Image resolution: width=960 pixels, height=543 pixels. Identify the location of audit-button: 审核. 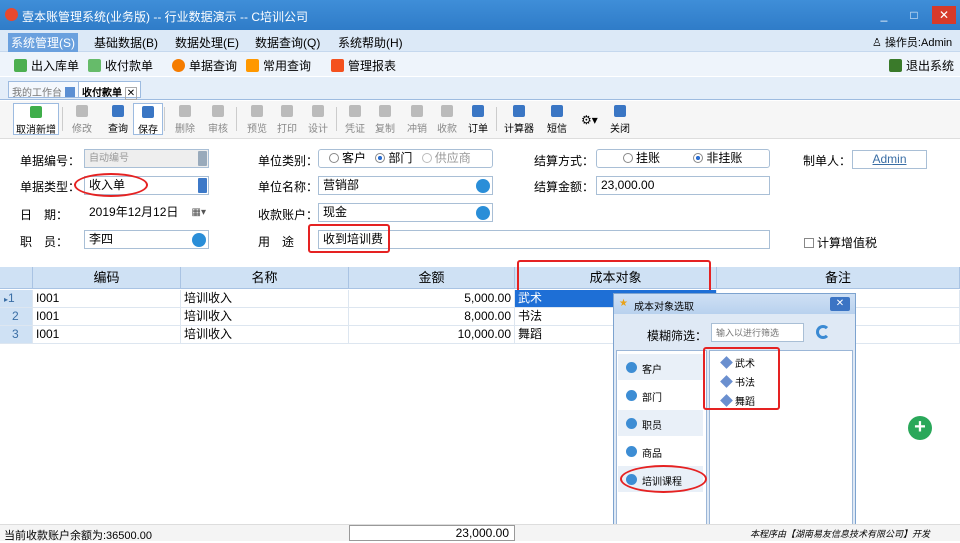
(218, 119).